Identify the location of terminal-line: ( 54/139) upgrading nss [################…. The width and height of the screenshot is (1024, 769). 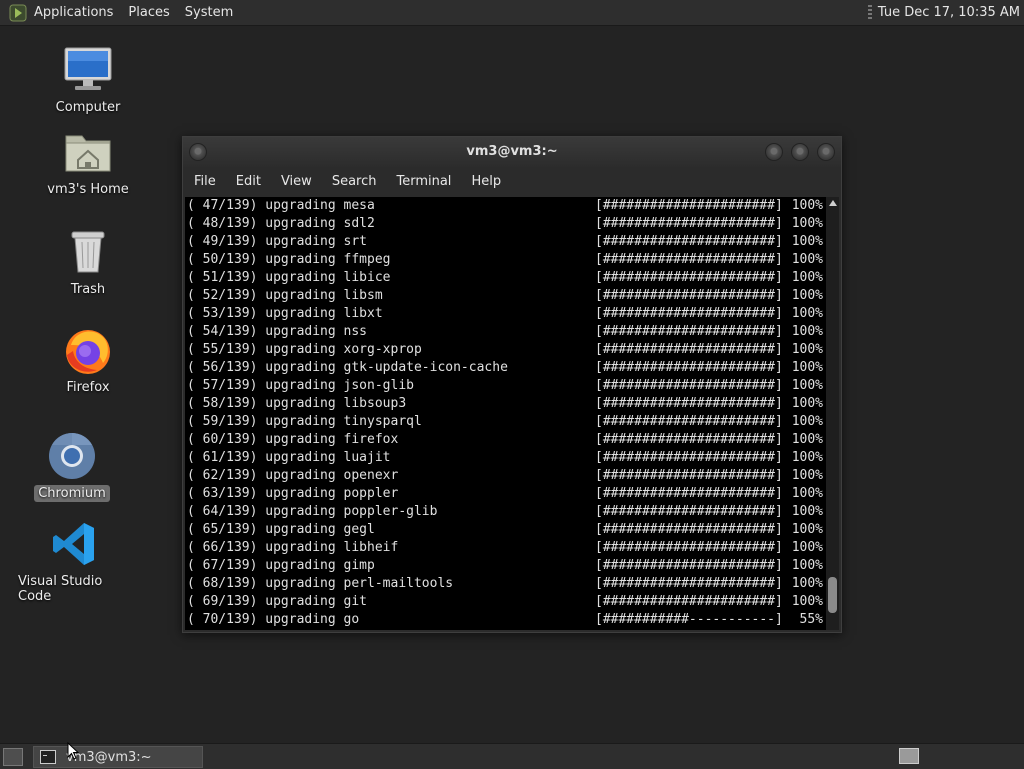
(505, 332).